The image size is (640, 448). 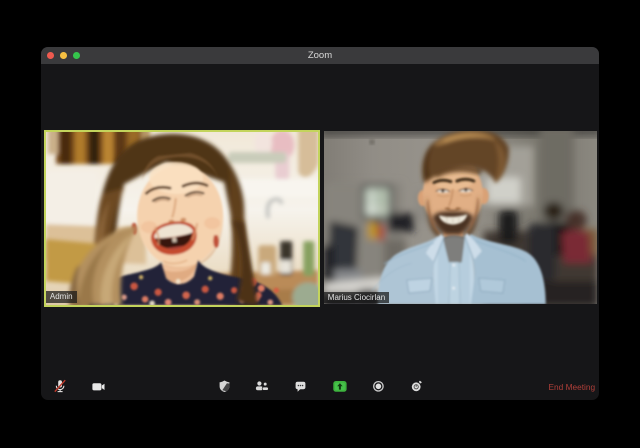 I want to click on svg-text: End Meeting, so click(x=572, y=387).